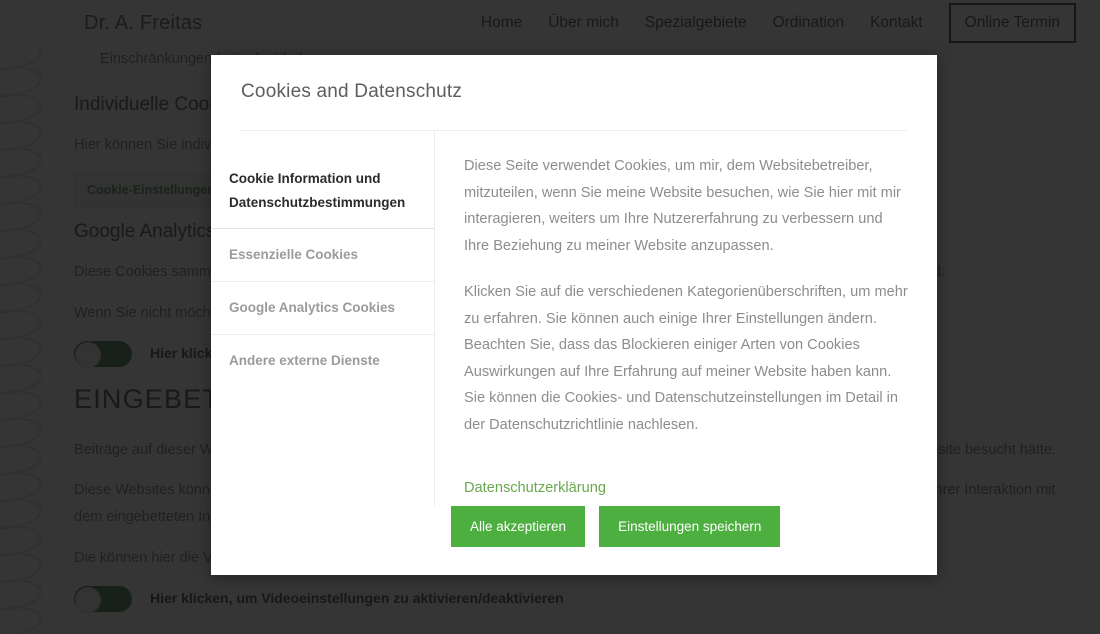  What do you see at coordinates (690, 526) in the screenshot?
I see `save-settings-button: Einstellungen speichern` at bounding box center [690, 526].